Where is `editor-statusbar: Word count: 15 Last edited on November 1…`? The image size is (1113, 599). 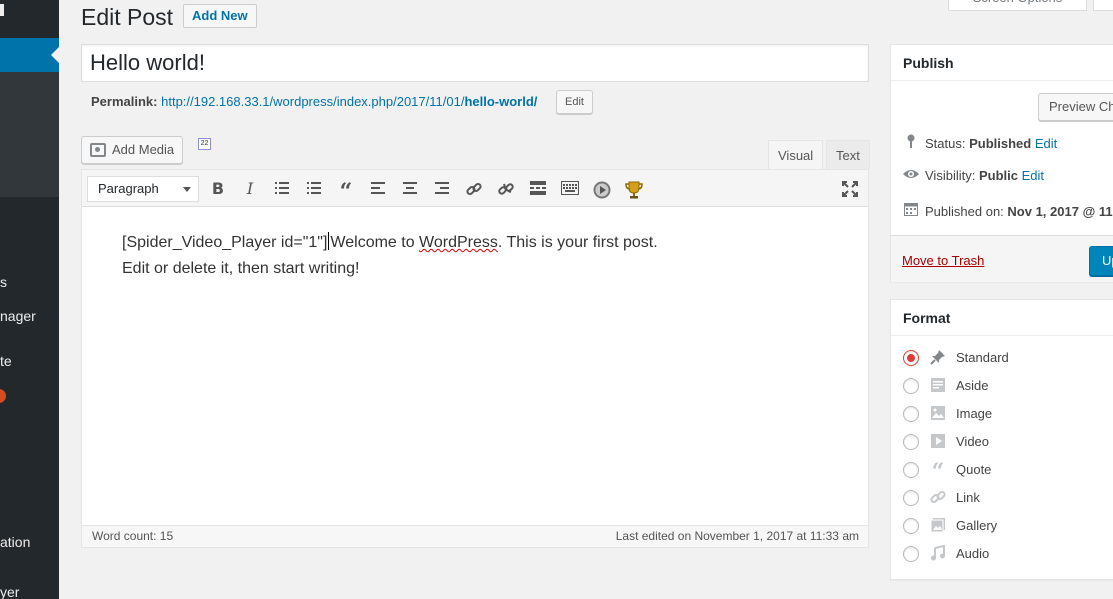 editor-statusbar: Word count: 15 Last edited on November 1… is located at coordinates (475, 536).